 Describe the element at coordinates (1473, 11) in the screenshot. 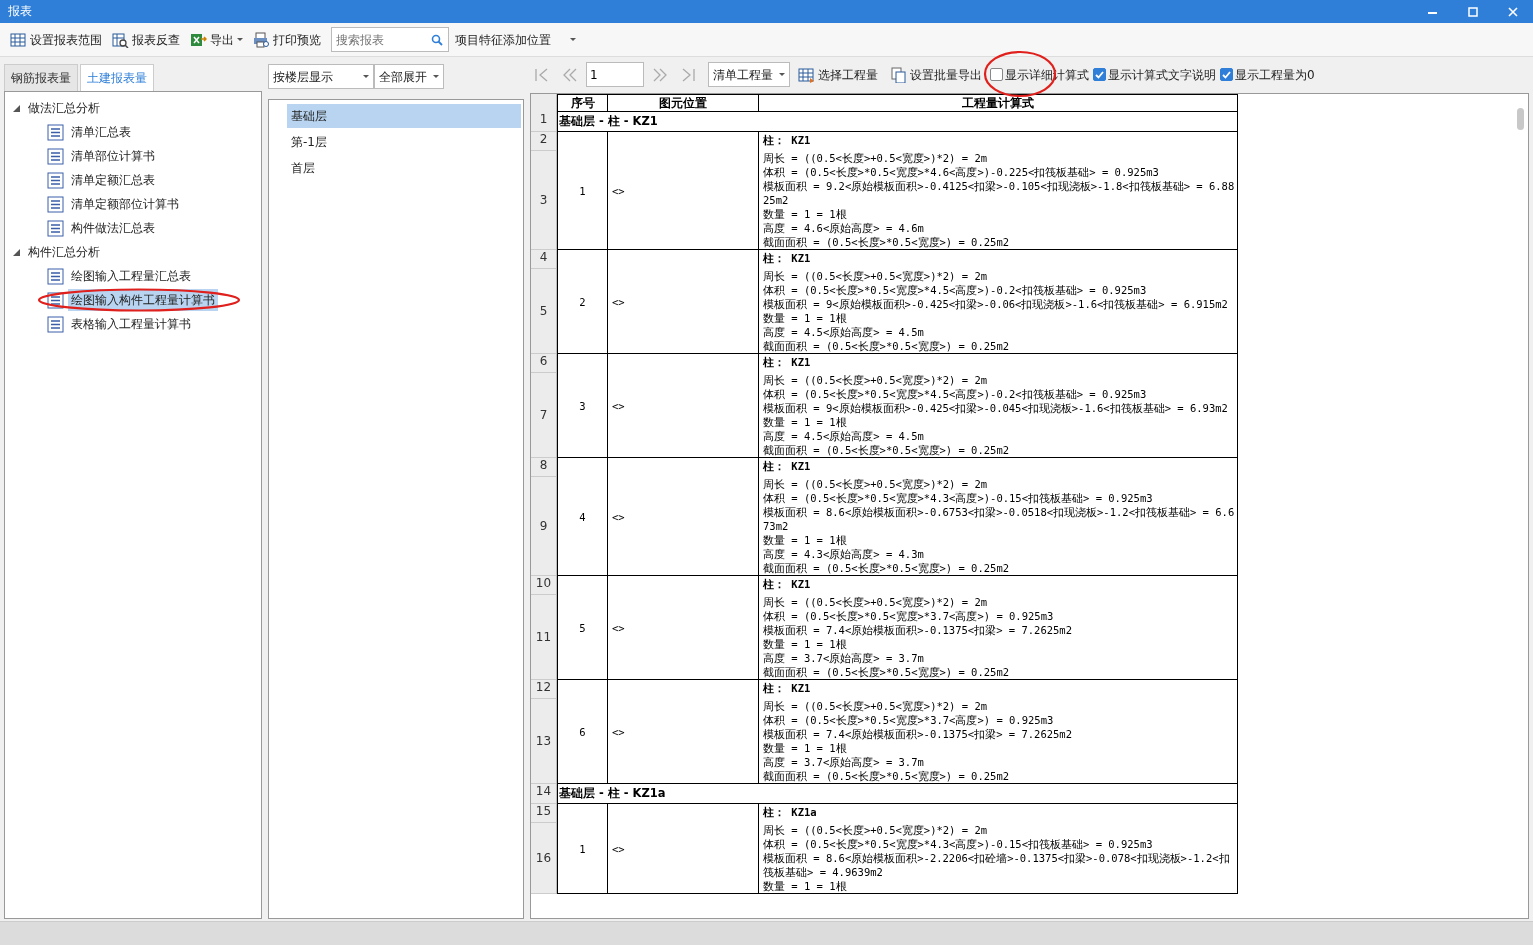

I see `maximize-icon` at that location.